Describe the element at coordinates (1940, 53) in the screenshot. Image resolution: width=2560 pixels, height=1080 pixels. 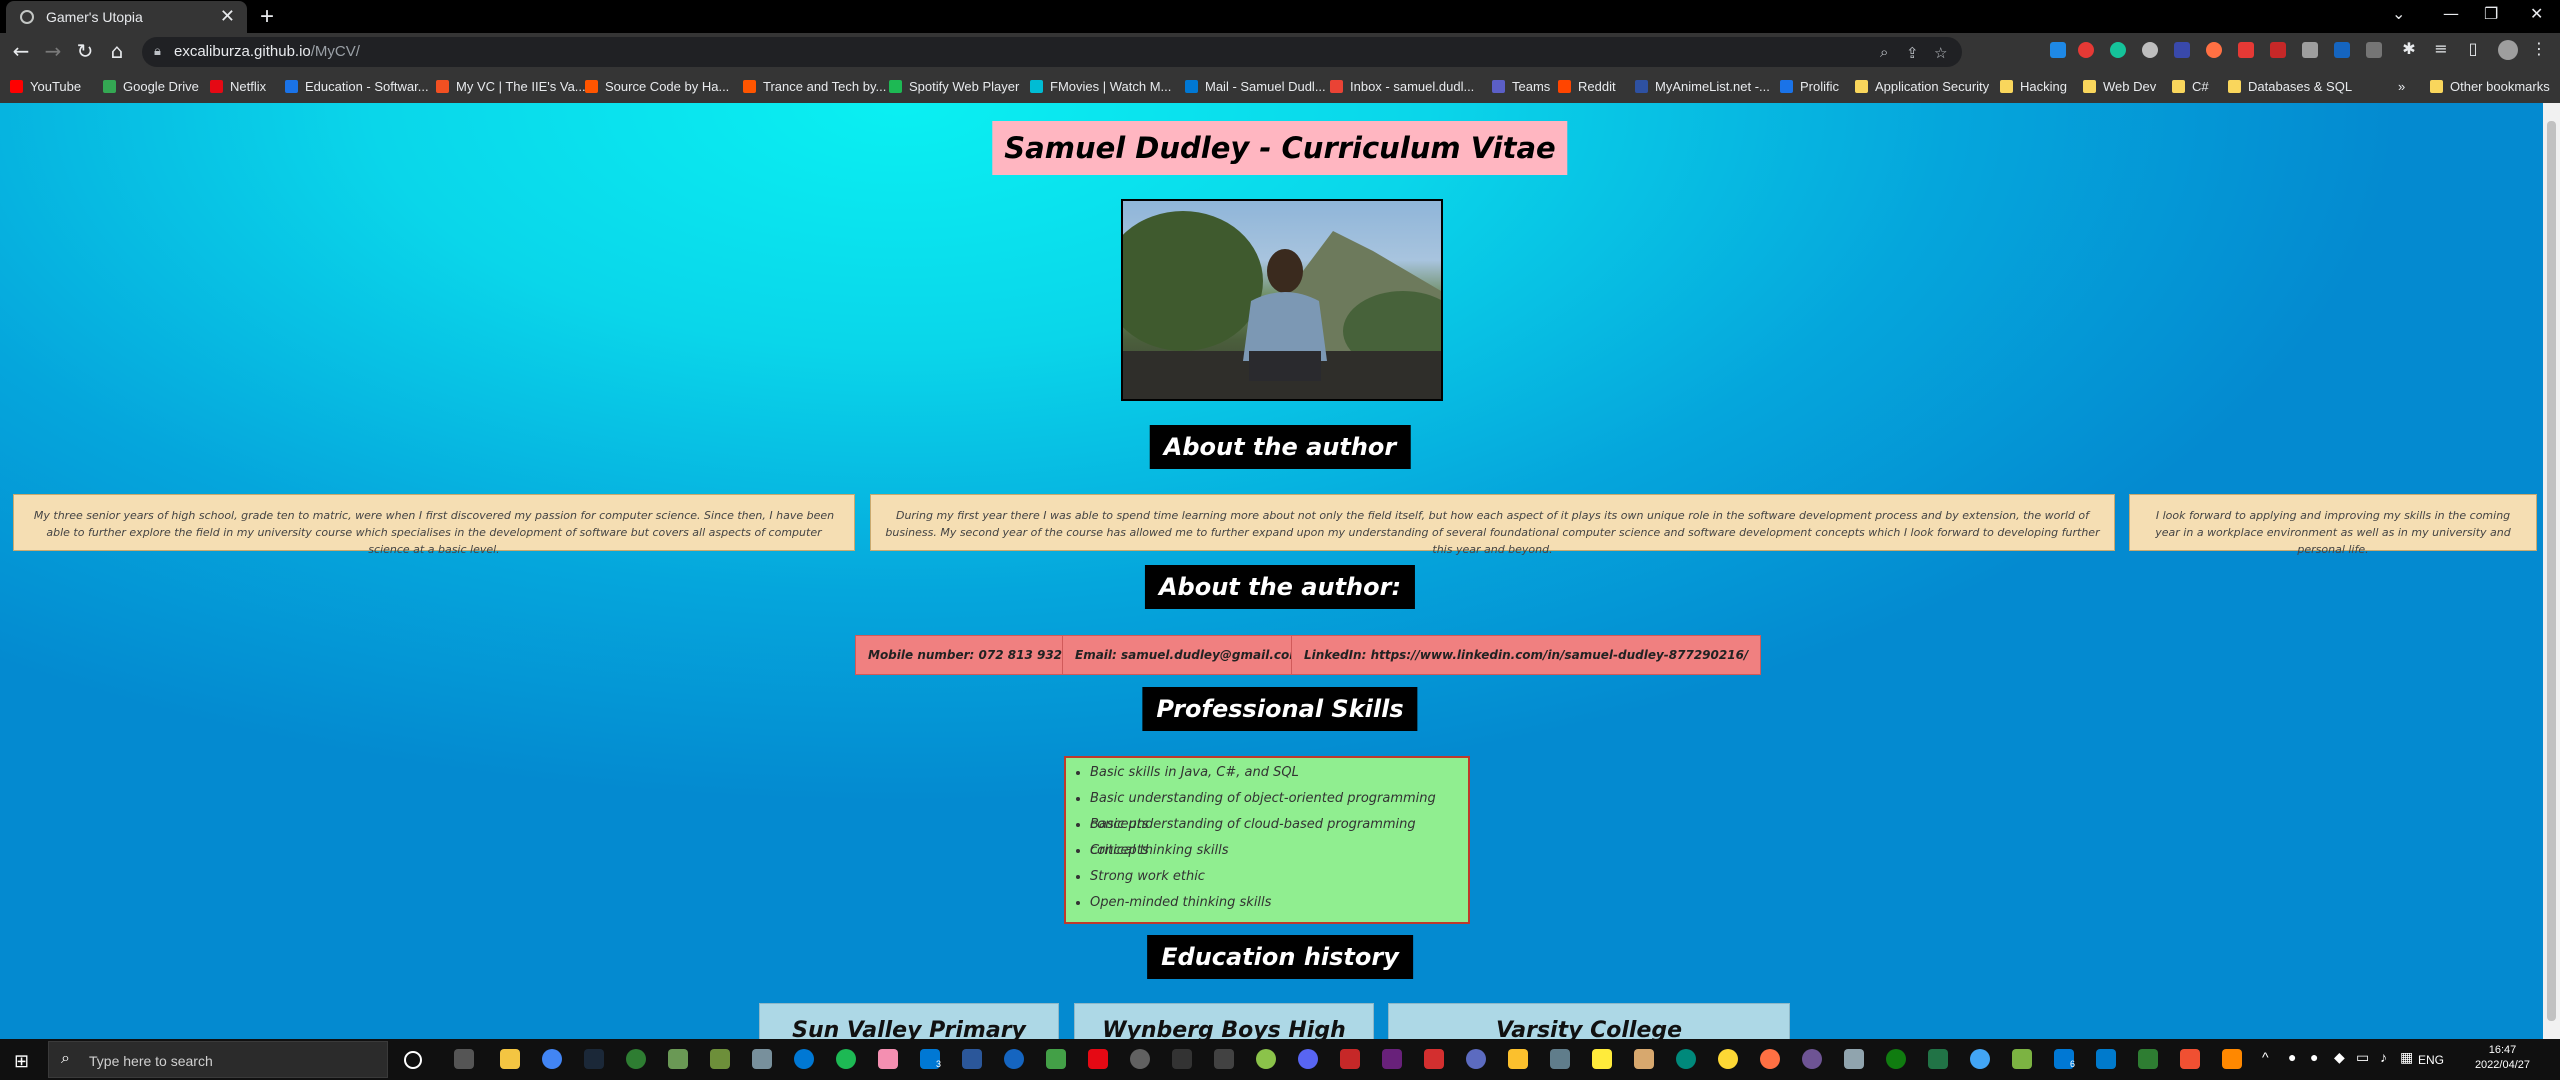
I see `bookmark-star-icon: ☆` at that location.